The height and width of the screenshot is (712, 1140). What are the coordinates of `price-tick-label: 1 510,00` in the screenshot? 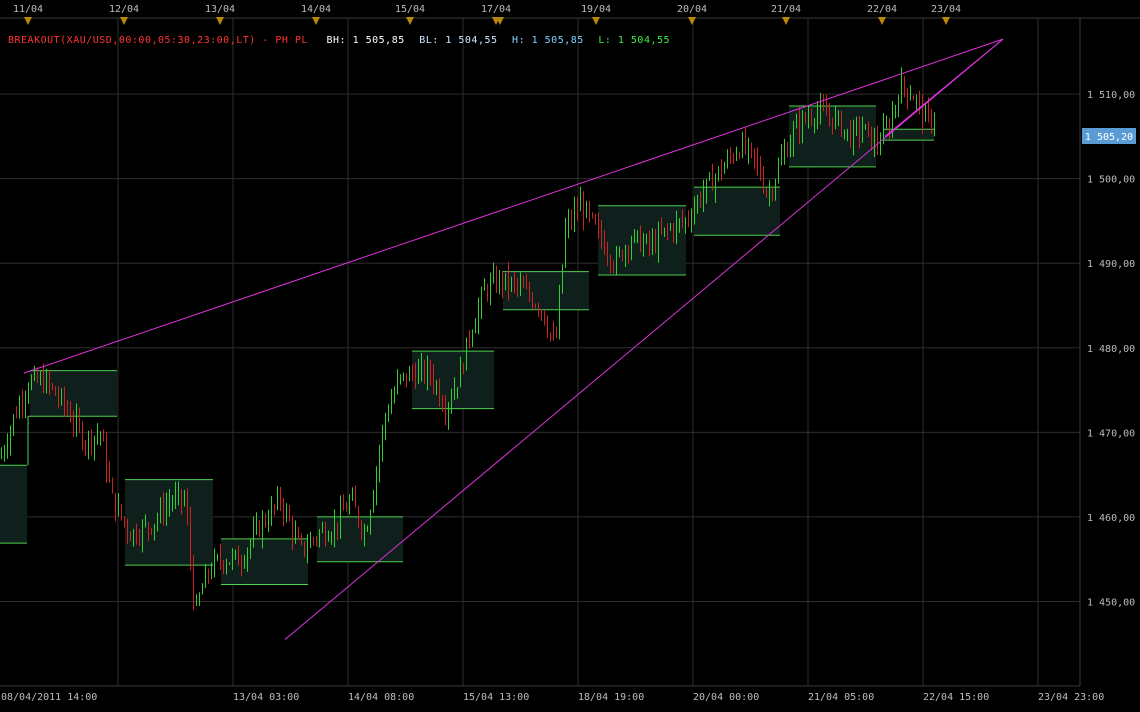 It's located at (1111, 95).